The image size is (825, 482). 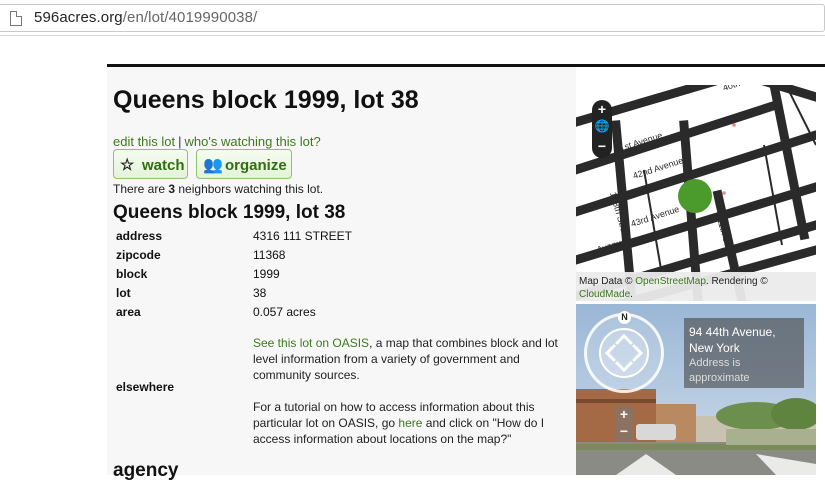 I want to click on url-text: 596acres.org/en/lot/4019990038/, so click(x=145, y=17).